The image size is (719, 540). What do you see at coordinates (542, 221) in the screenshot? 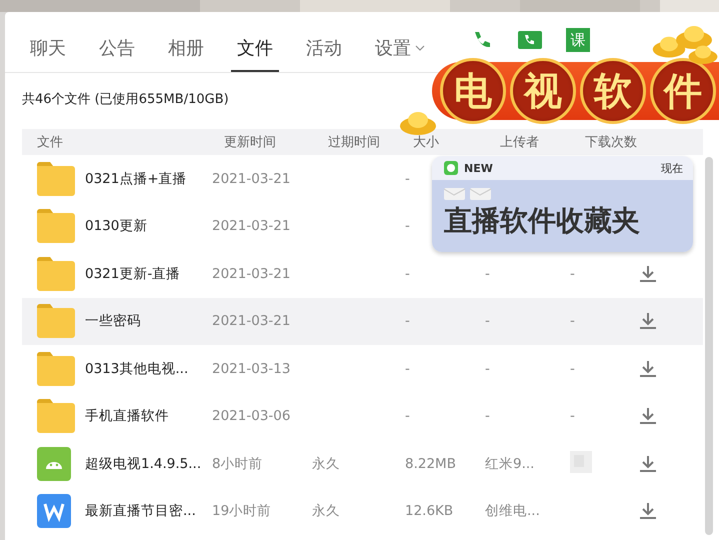
I see `notification-message: 直播软件收藏夹` at bounding box center [542, 221].